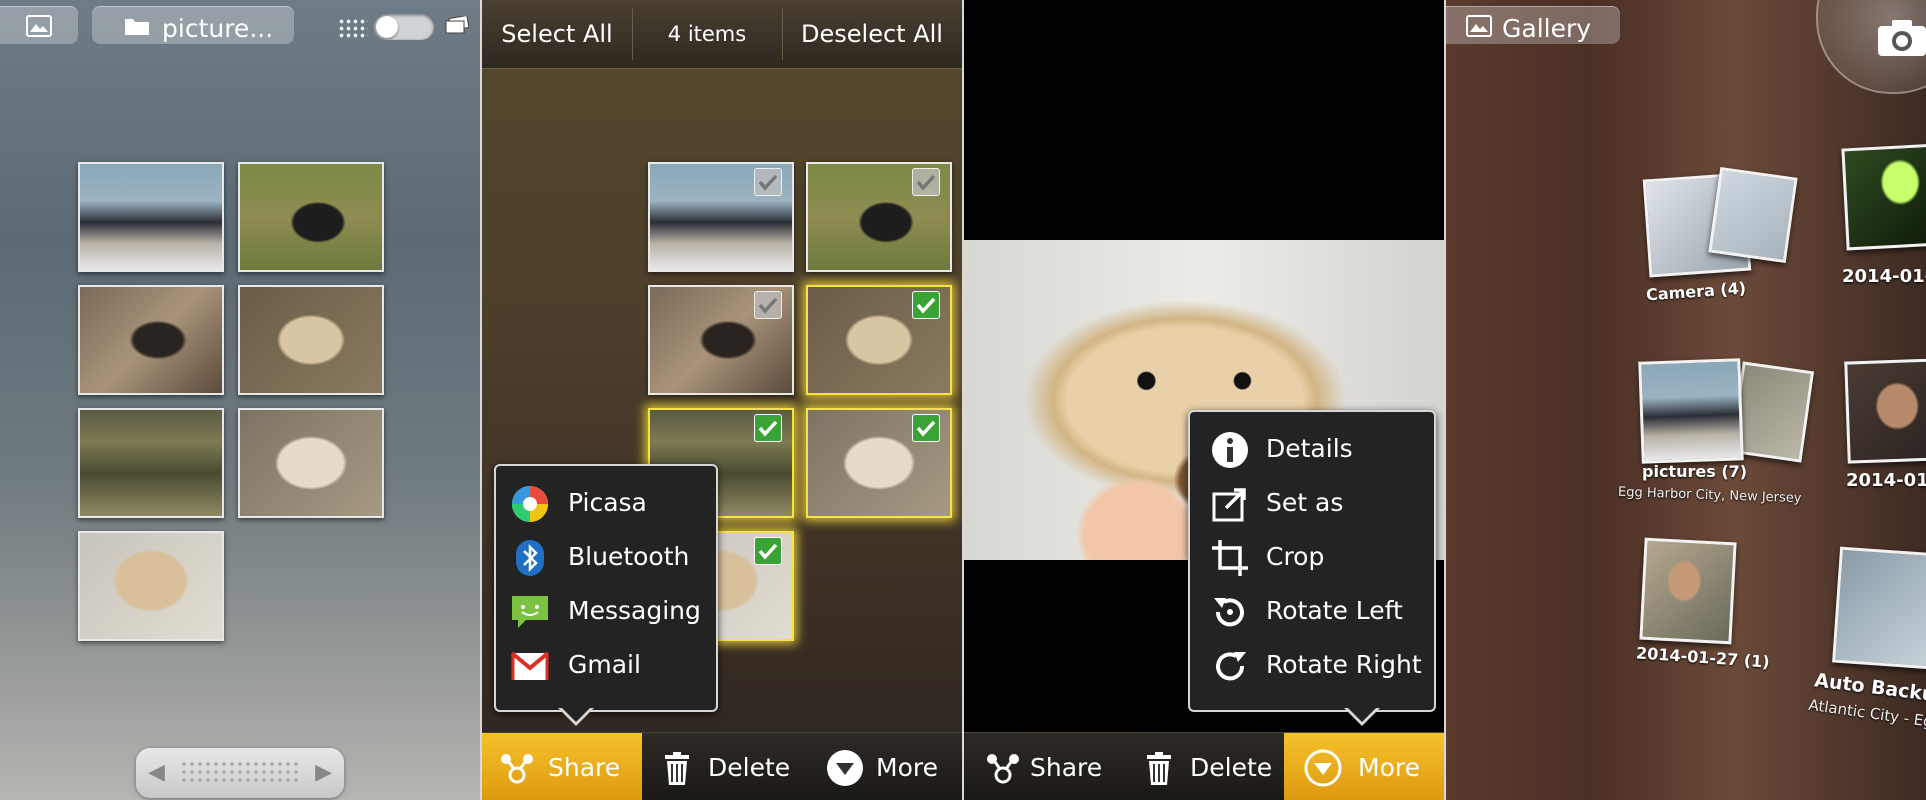  What do you see at coordinates (584, 767) in the screenshot?
I see `share-label: Share` at bounding box center [584, 767].